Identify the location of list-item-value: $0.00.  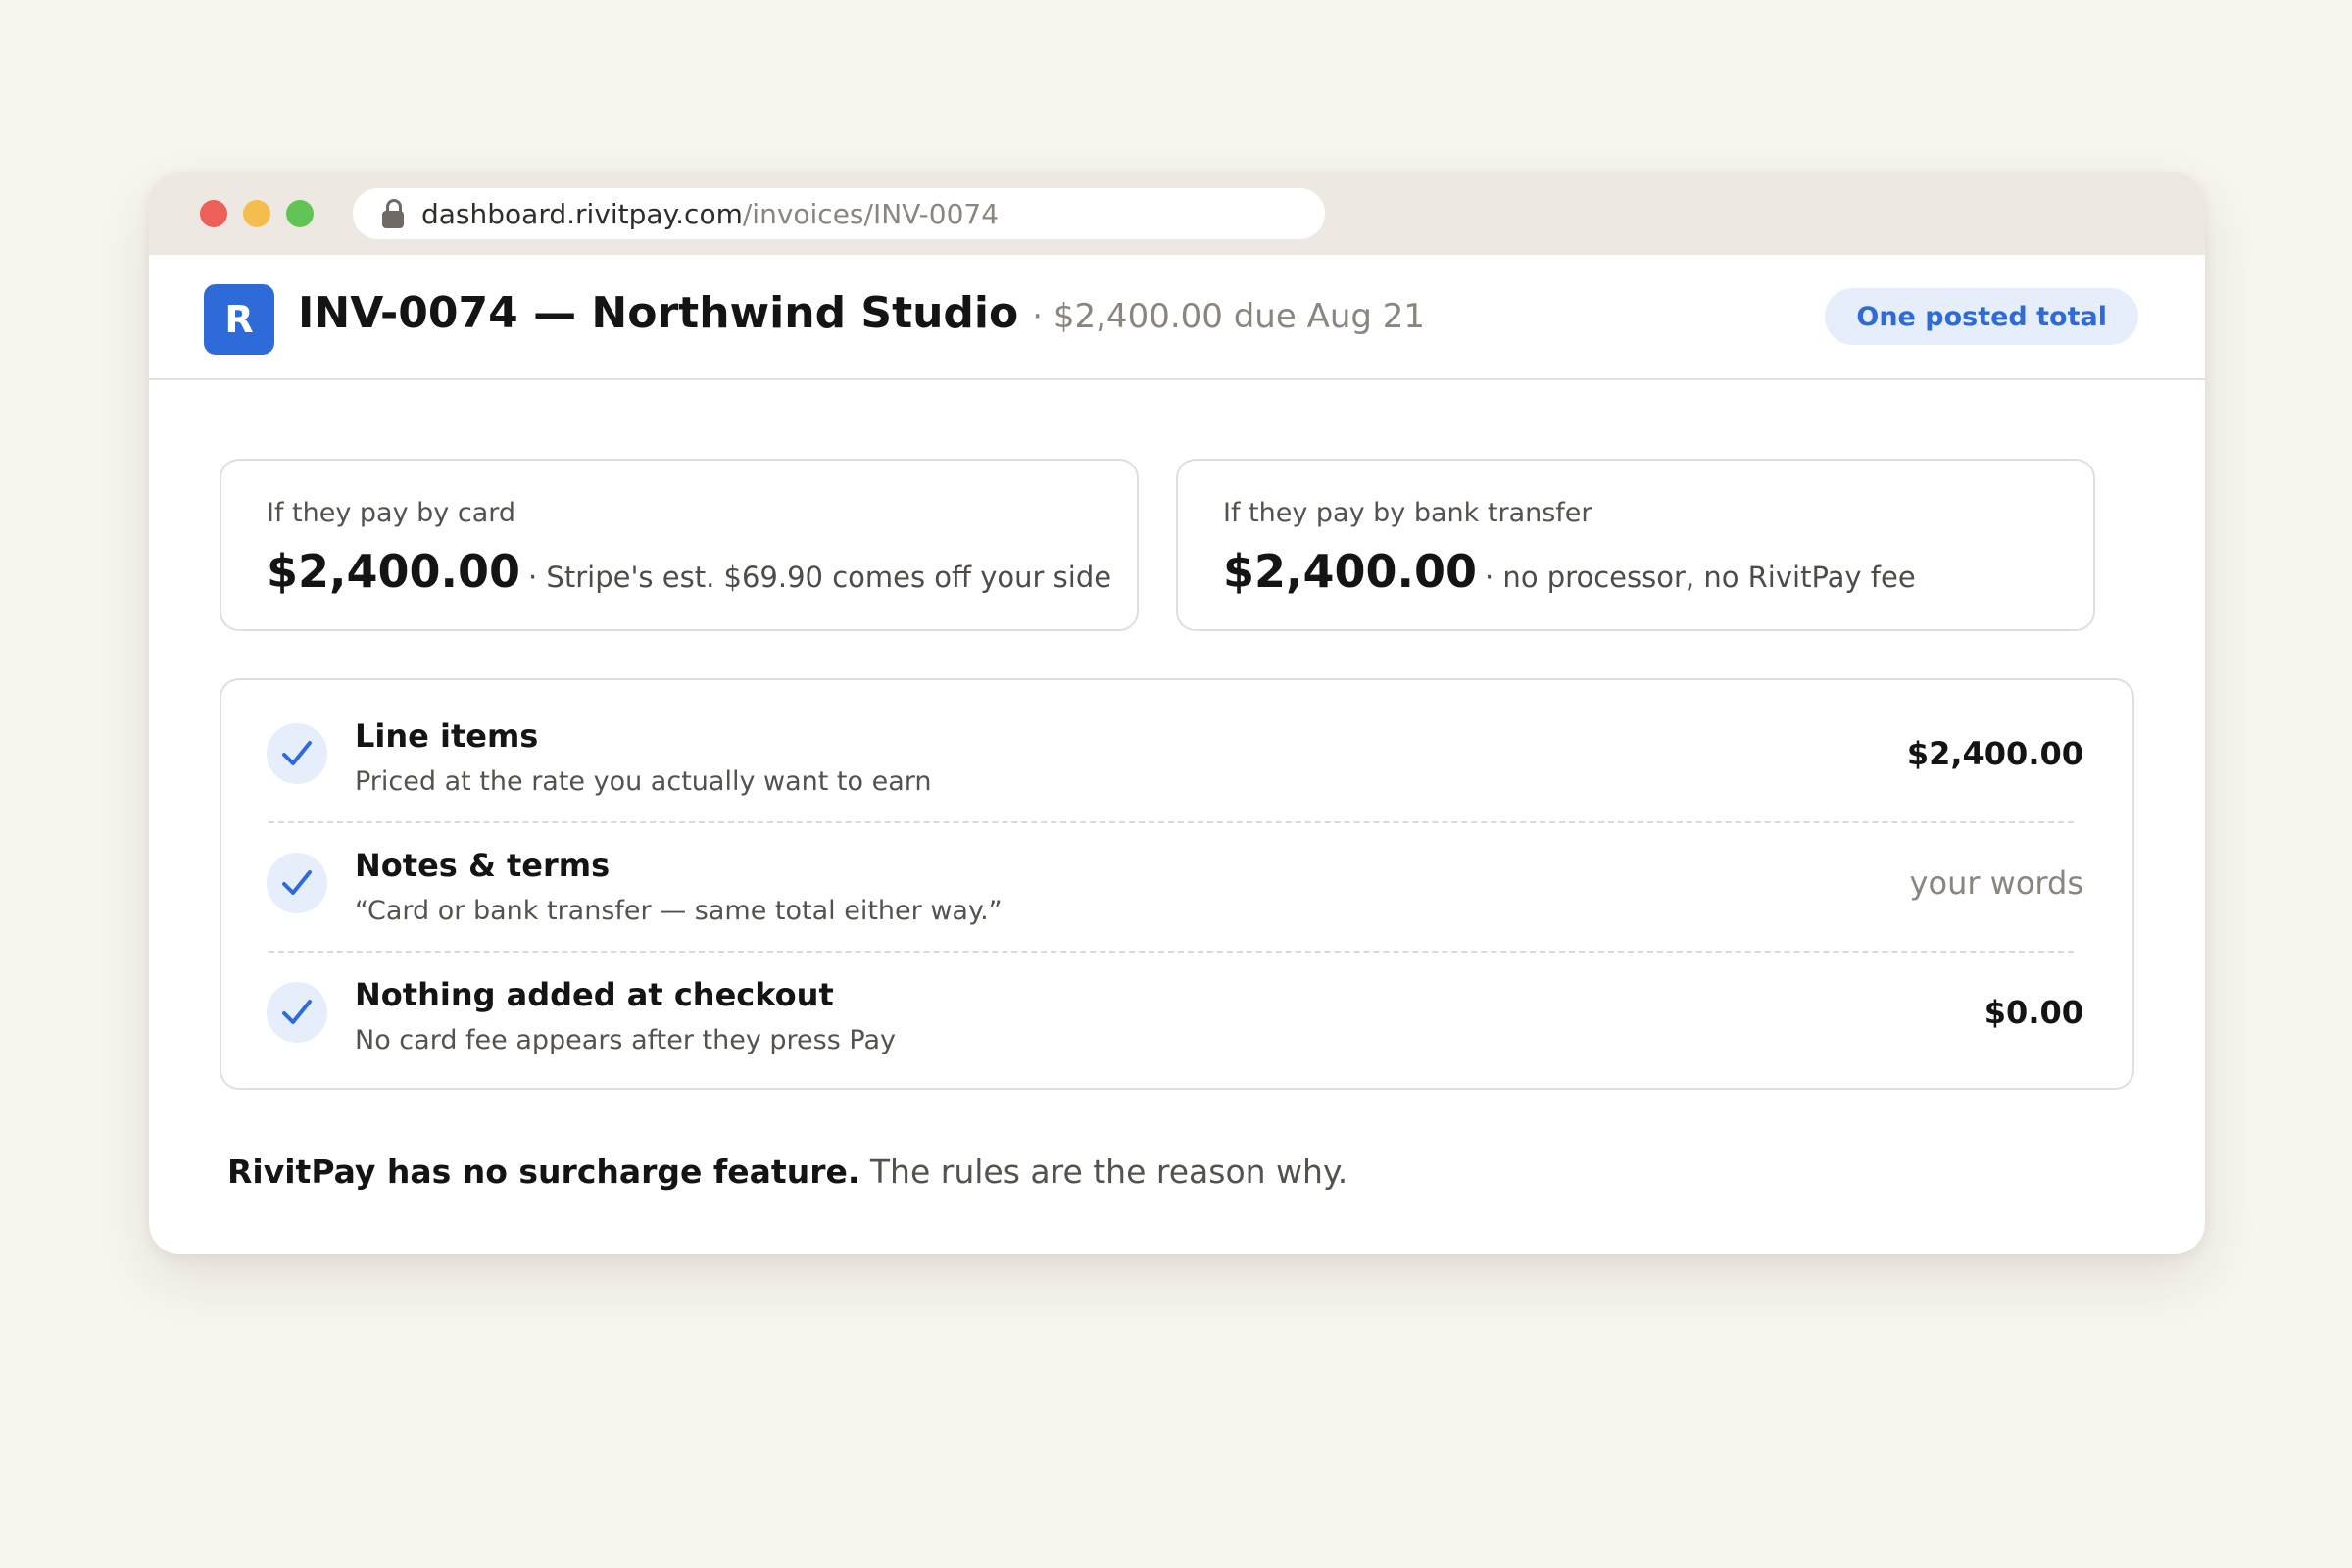
(2033, 1012).